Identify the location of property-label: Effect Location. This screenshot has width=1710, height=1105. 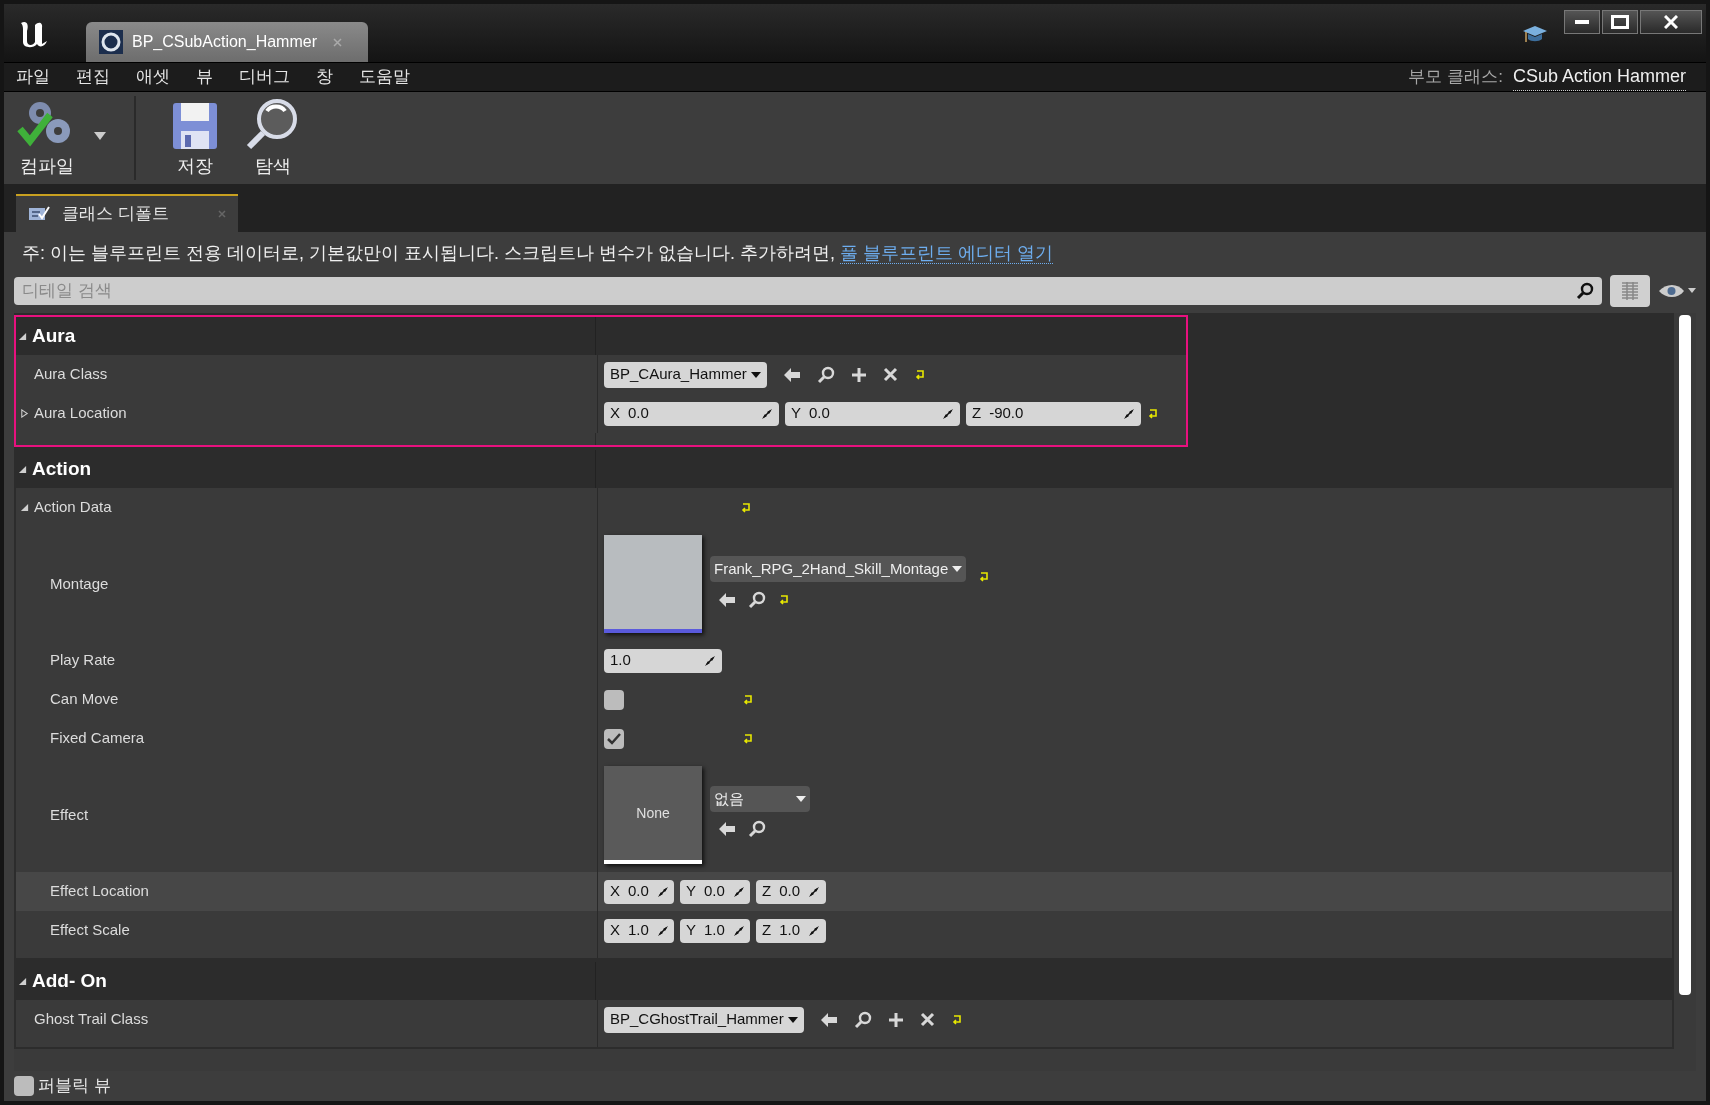
(99, 891).